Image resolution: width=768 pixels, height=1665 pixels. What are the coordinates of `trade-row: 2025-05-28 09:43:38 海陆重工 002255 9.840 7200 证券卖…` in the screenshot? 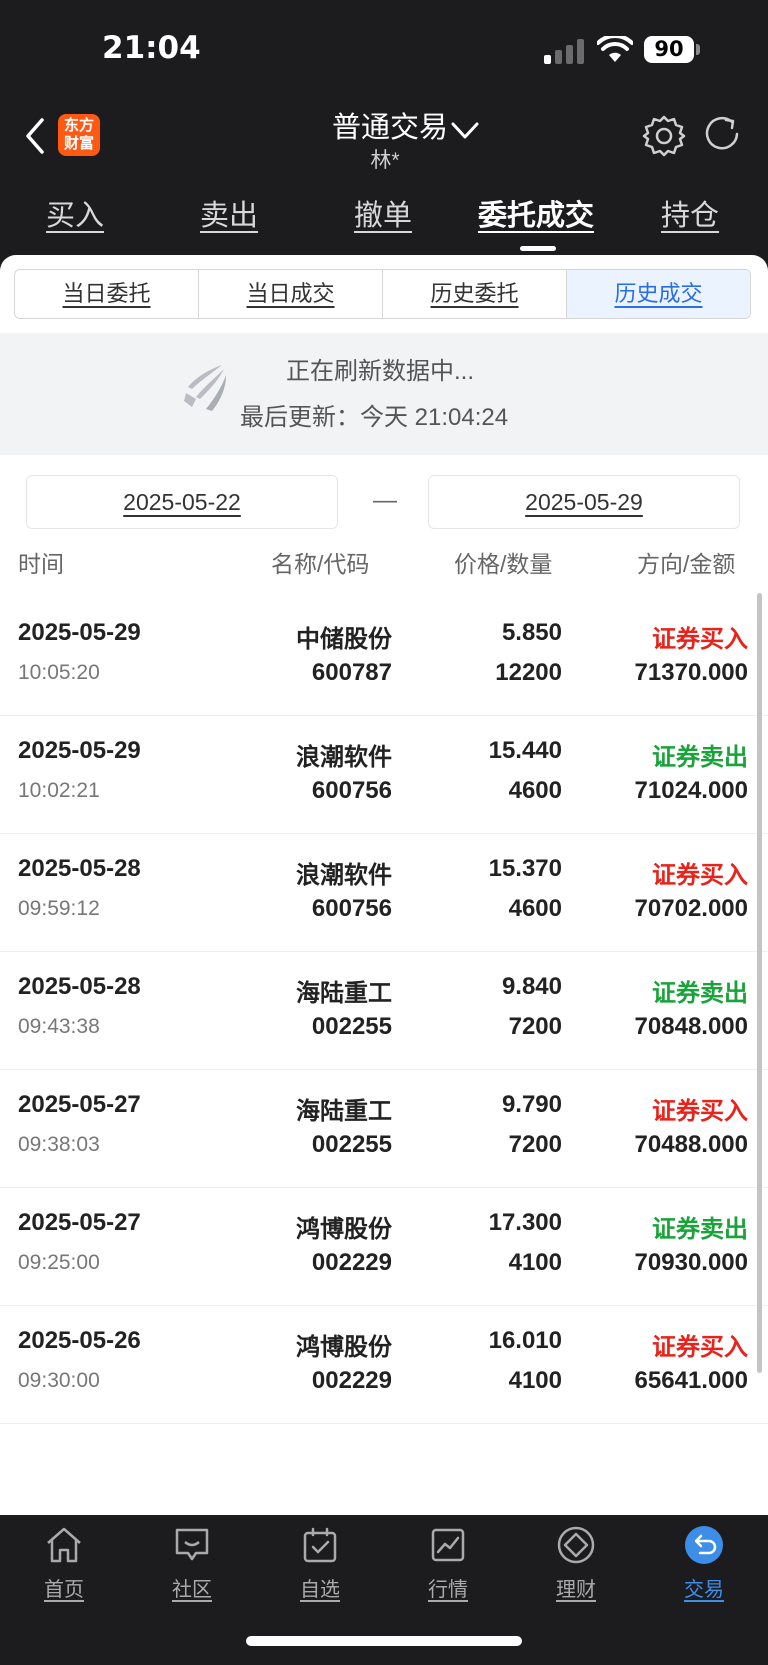 It's located at (384, 1007).